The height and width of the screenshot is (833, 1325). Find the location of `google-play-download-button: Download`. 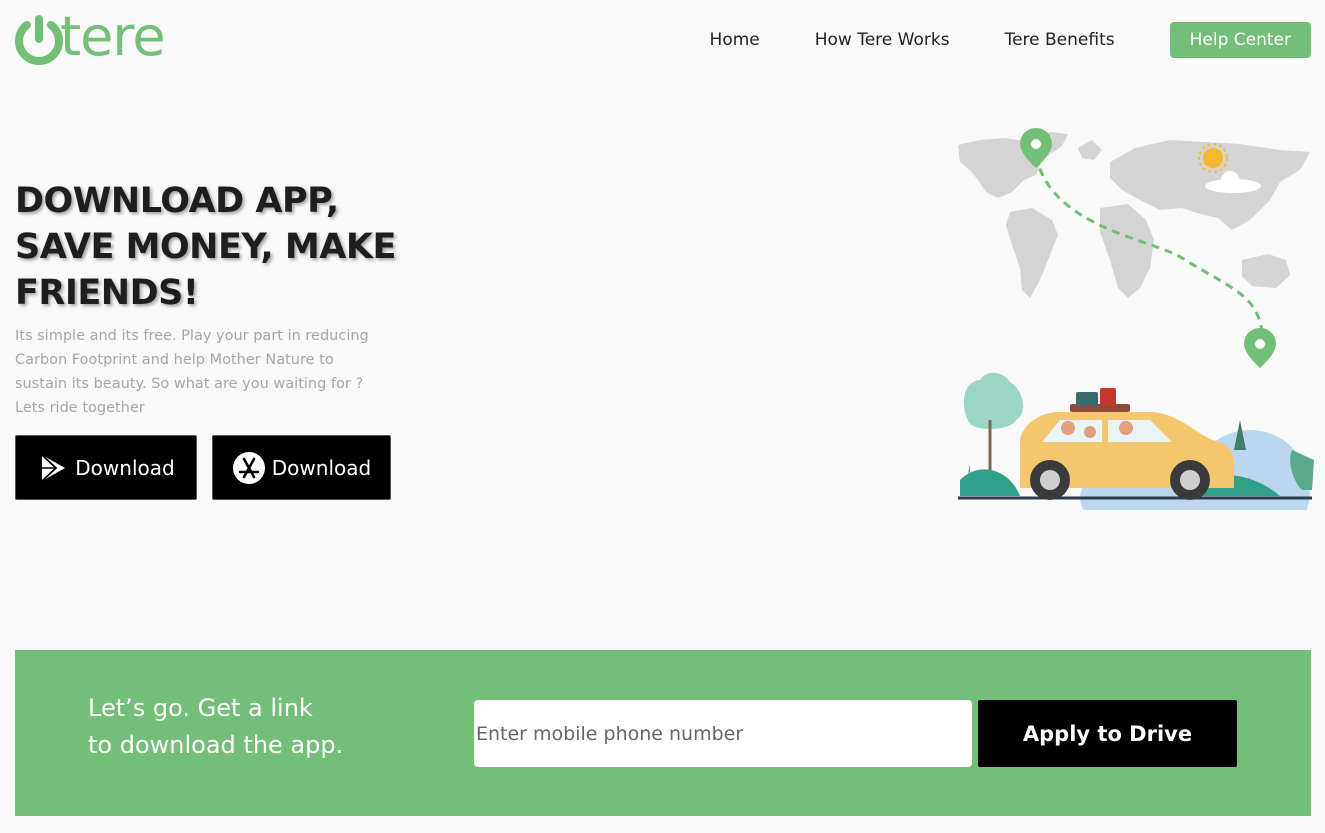

google-play-download-button: Download is located at coordinates (106, 467).